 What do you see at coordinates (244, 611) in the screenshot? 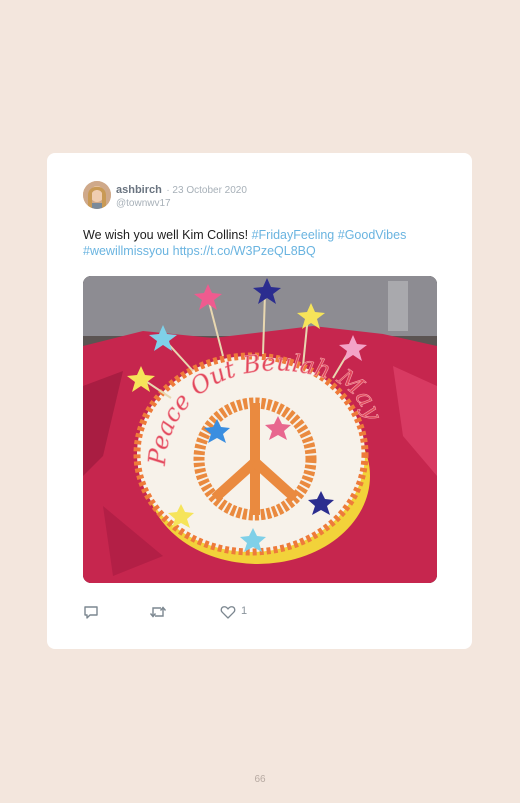
I see `like-count: 1` at bounding box center [244, 611].